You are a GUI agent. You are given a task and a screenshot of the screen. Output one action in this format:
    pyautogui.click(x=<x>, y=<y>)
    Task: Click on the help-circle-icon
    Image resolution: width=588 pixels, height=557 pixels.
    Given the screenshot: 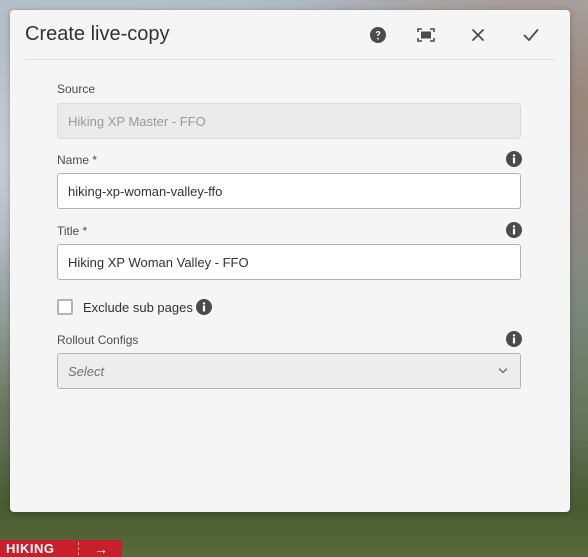 What is the action you would take?
    pyautogui.click(x=378, y=35)
    